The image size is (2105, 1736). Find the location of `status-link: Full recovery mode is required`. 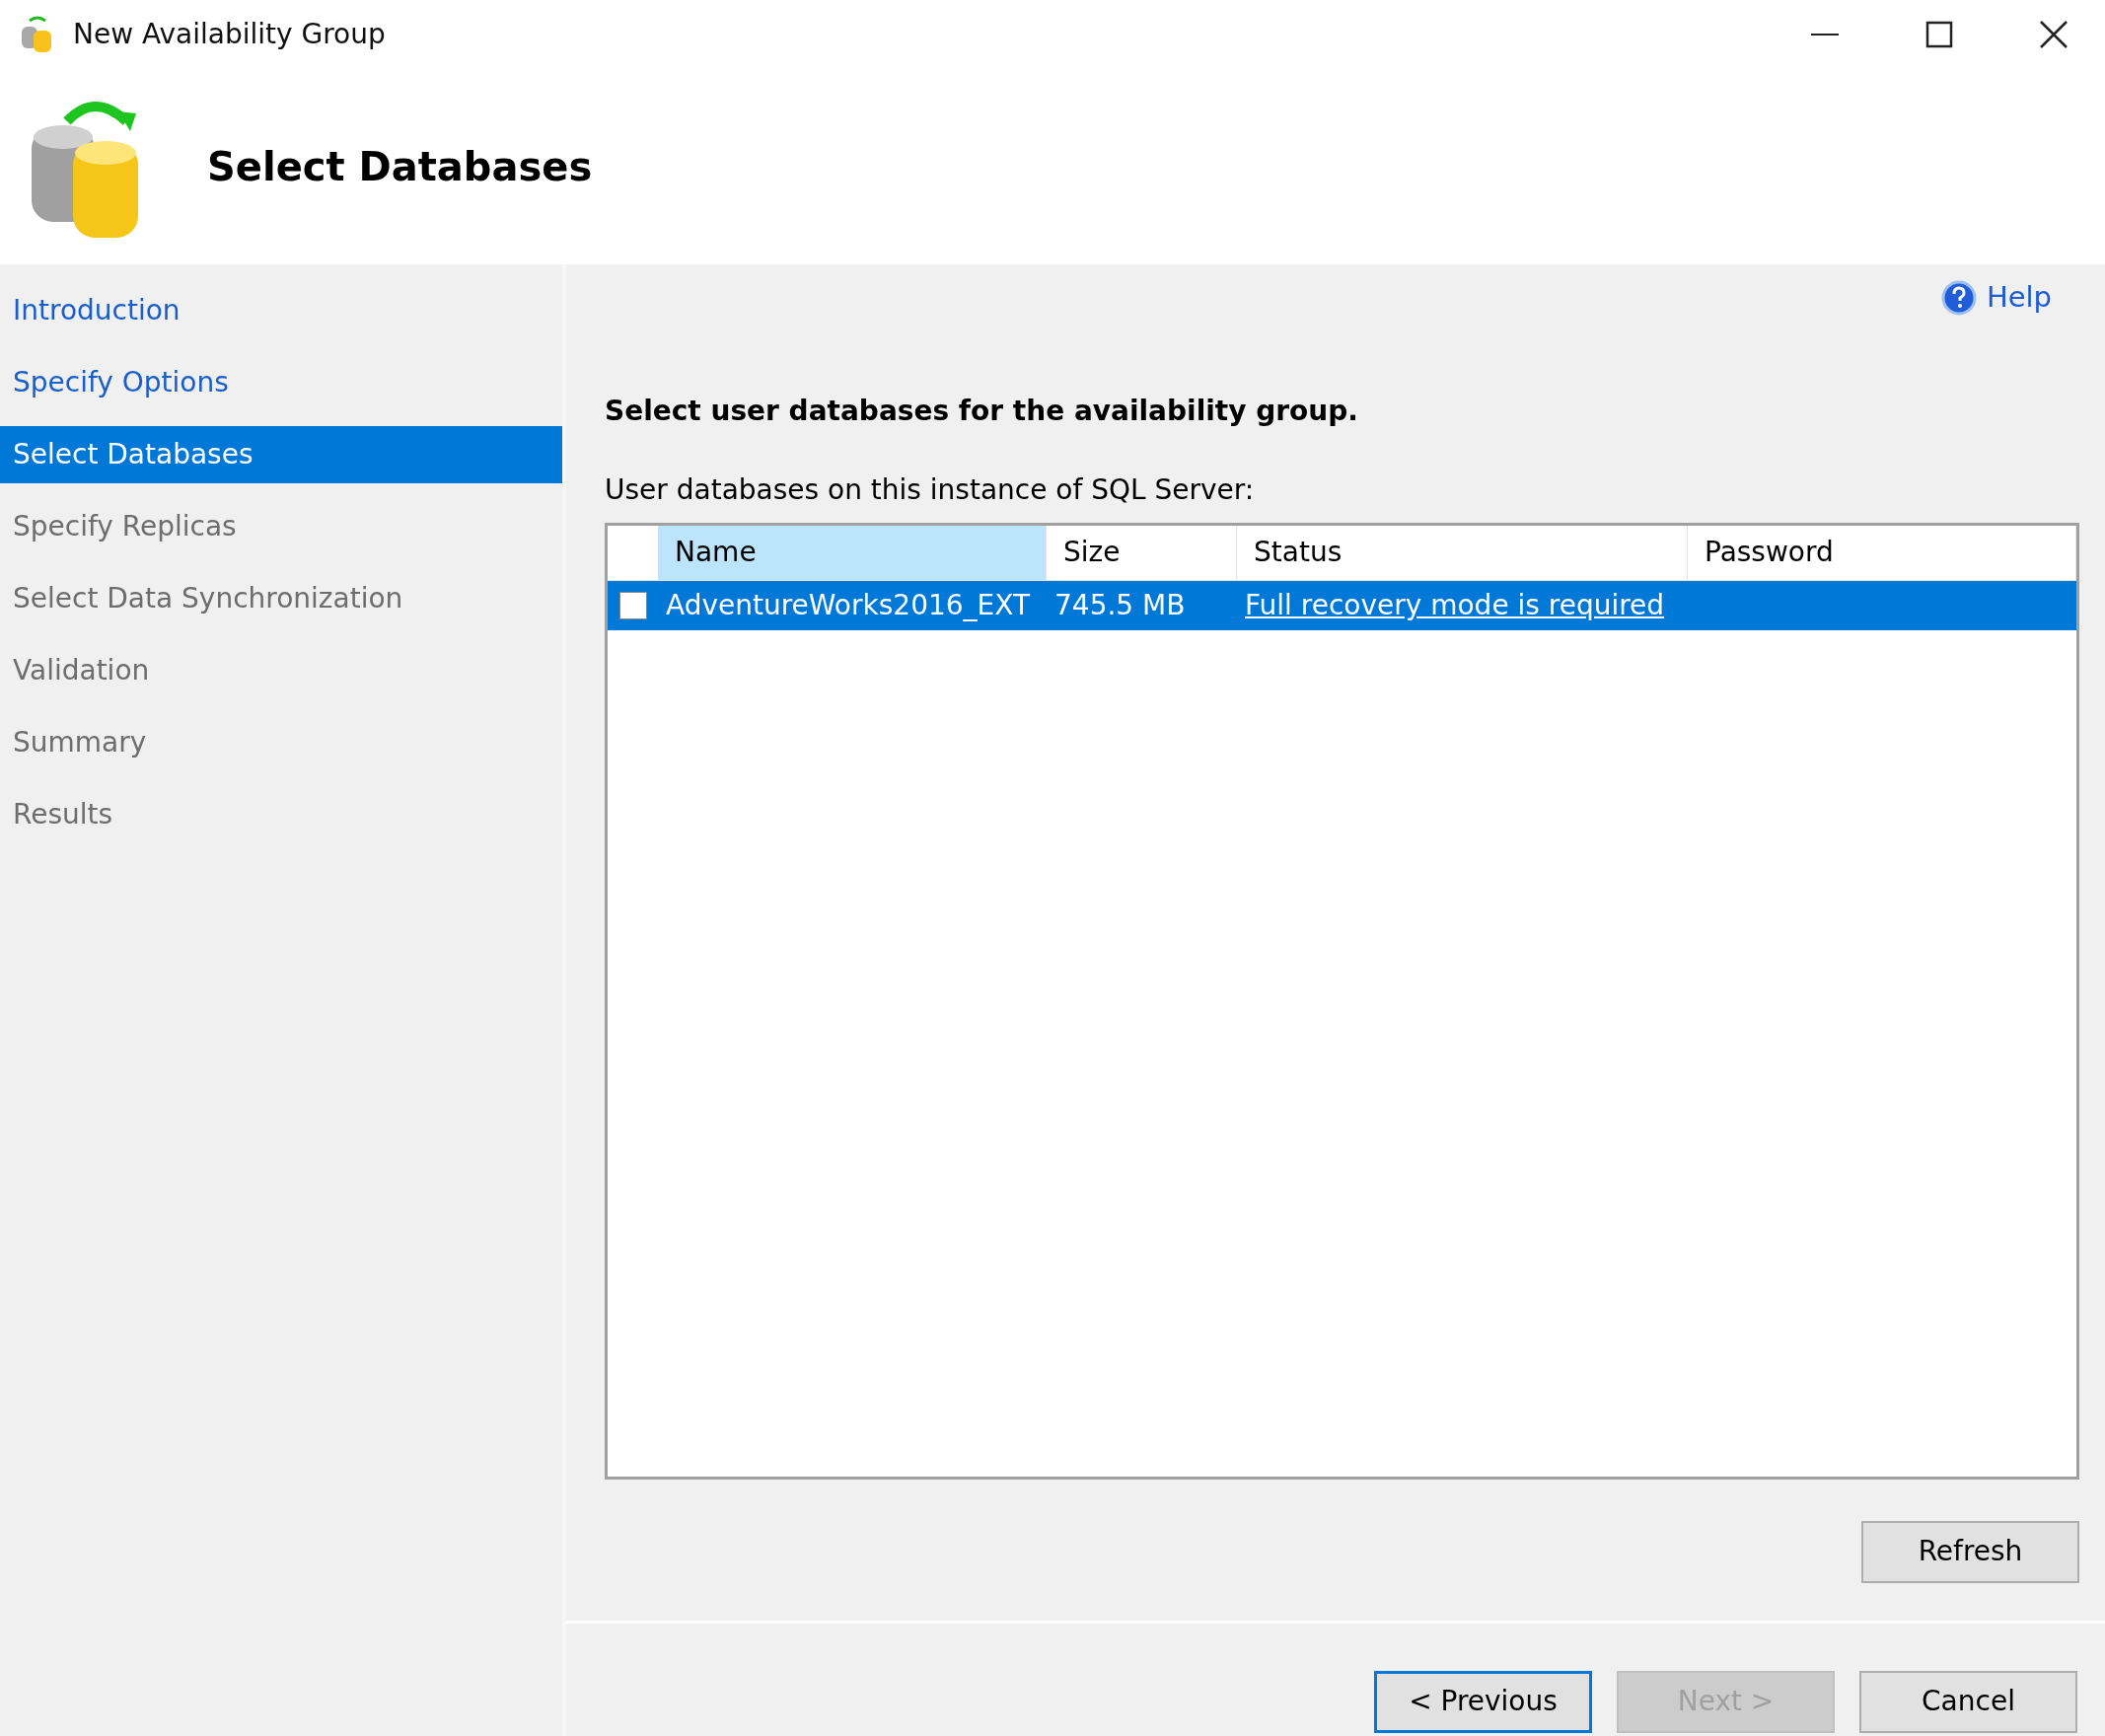

status-link: Full recovery mode is required is located at coordinates (1455, 604).